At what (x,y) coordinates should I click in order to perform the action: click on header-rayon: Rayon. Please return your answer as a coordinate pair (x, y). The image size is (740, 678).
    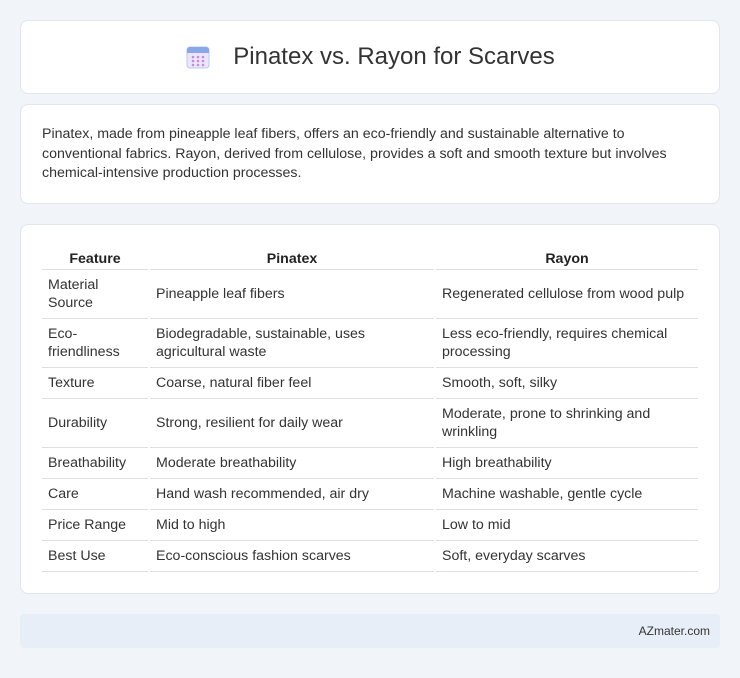
    Looking at the image, I should click on (567, 256).